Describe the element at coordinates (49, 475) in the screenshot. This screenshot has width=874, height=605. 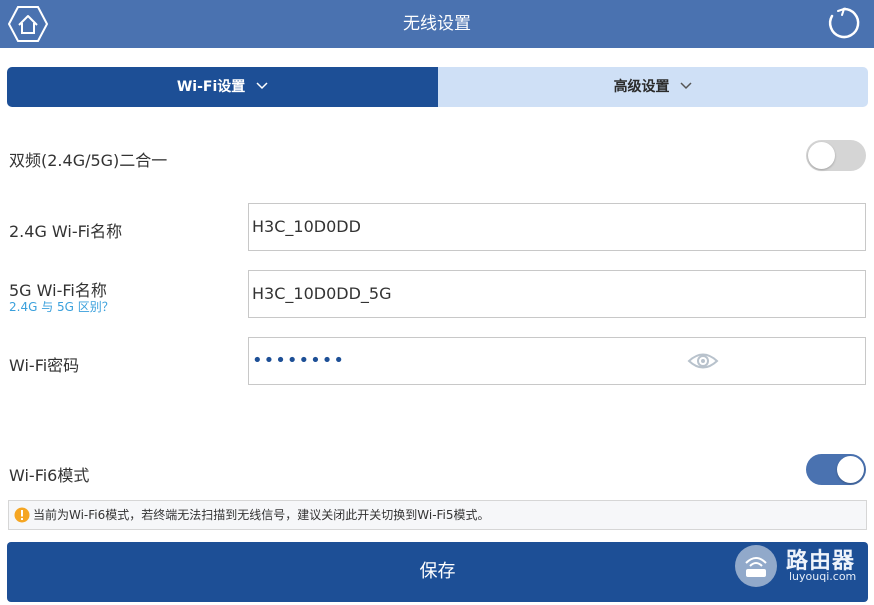
I see `wifi6-mode-label: Wi-Fi6模式` at that location.